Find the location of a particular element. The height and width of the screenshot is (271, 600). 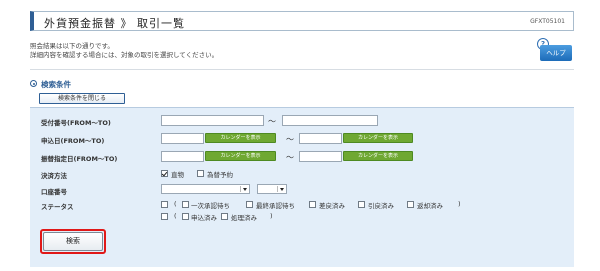

page-title: 外貨預金振替 》 取引一覧 is located at coordinates (114, 23).